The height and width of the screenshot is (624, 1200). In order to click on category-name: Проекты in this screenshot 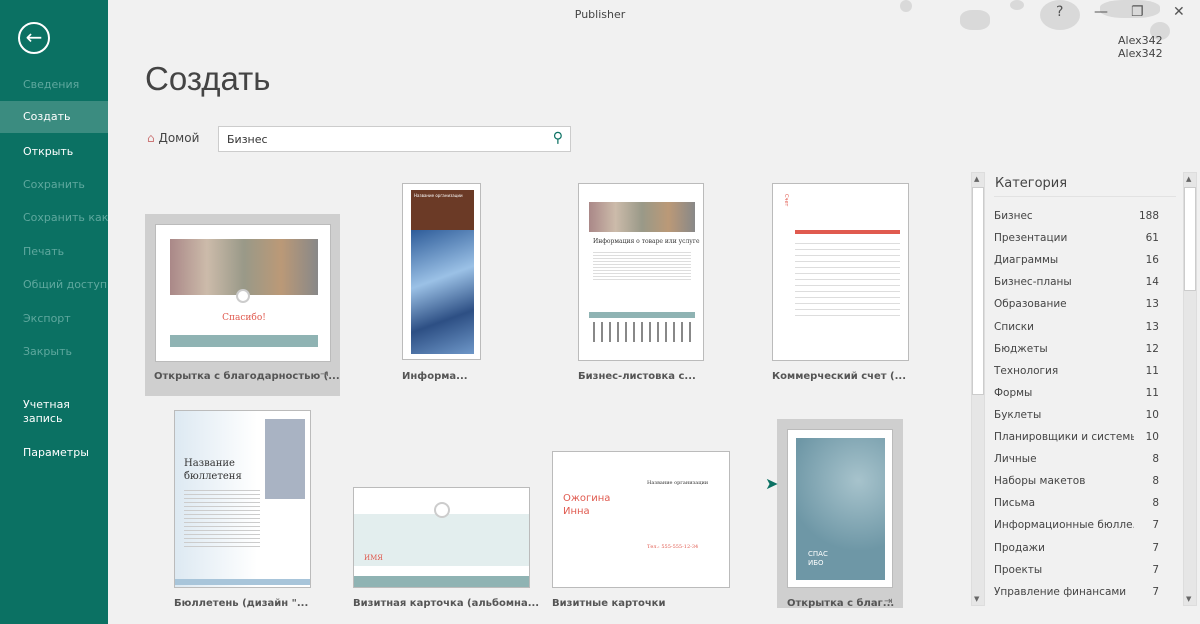, I will do `click(1018, 569)`.